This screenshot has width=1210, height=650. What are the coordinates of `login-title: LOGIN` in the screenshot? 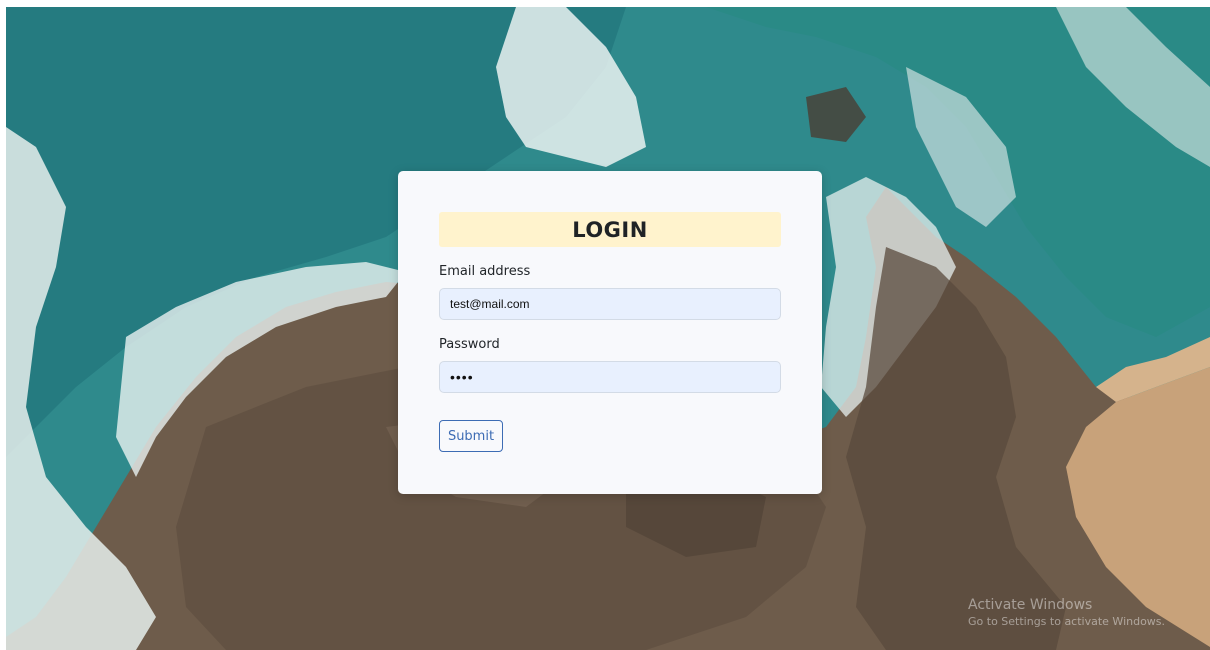 It's located at (610, 229).